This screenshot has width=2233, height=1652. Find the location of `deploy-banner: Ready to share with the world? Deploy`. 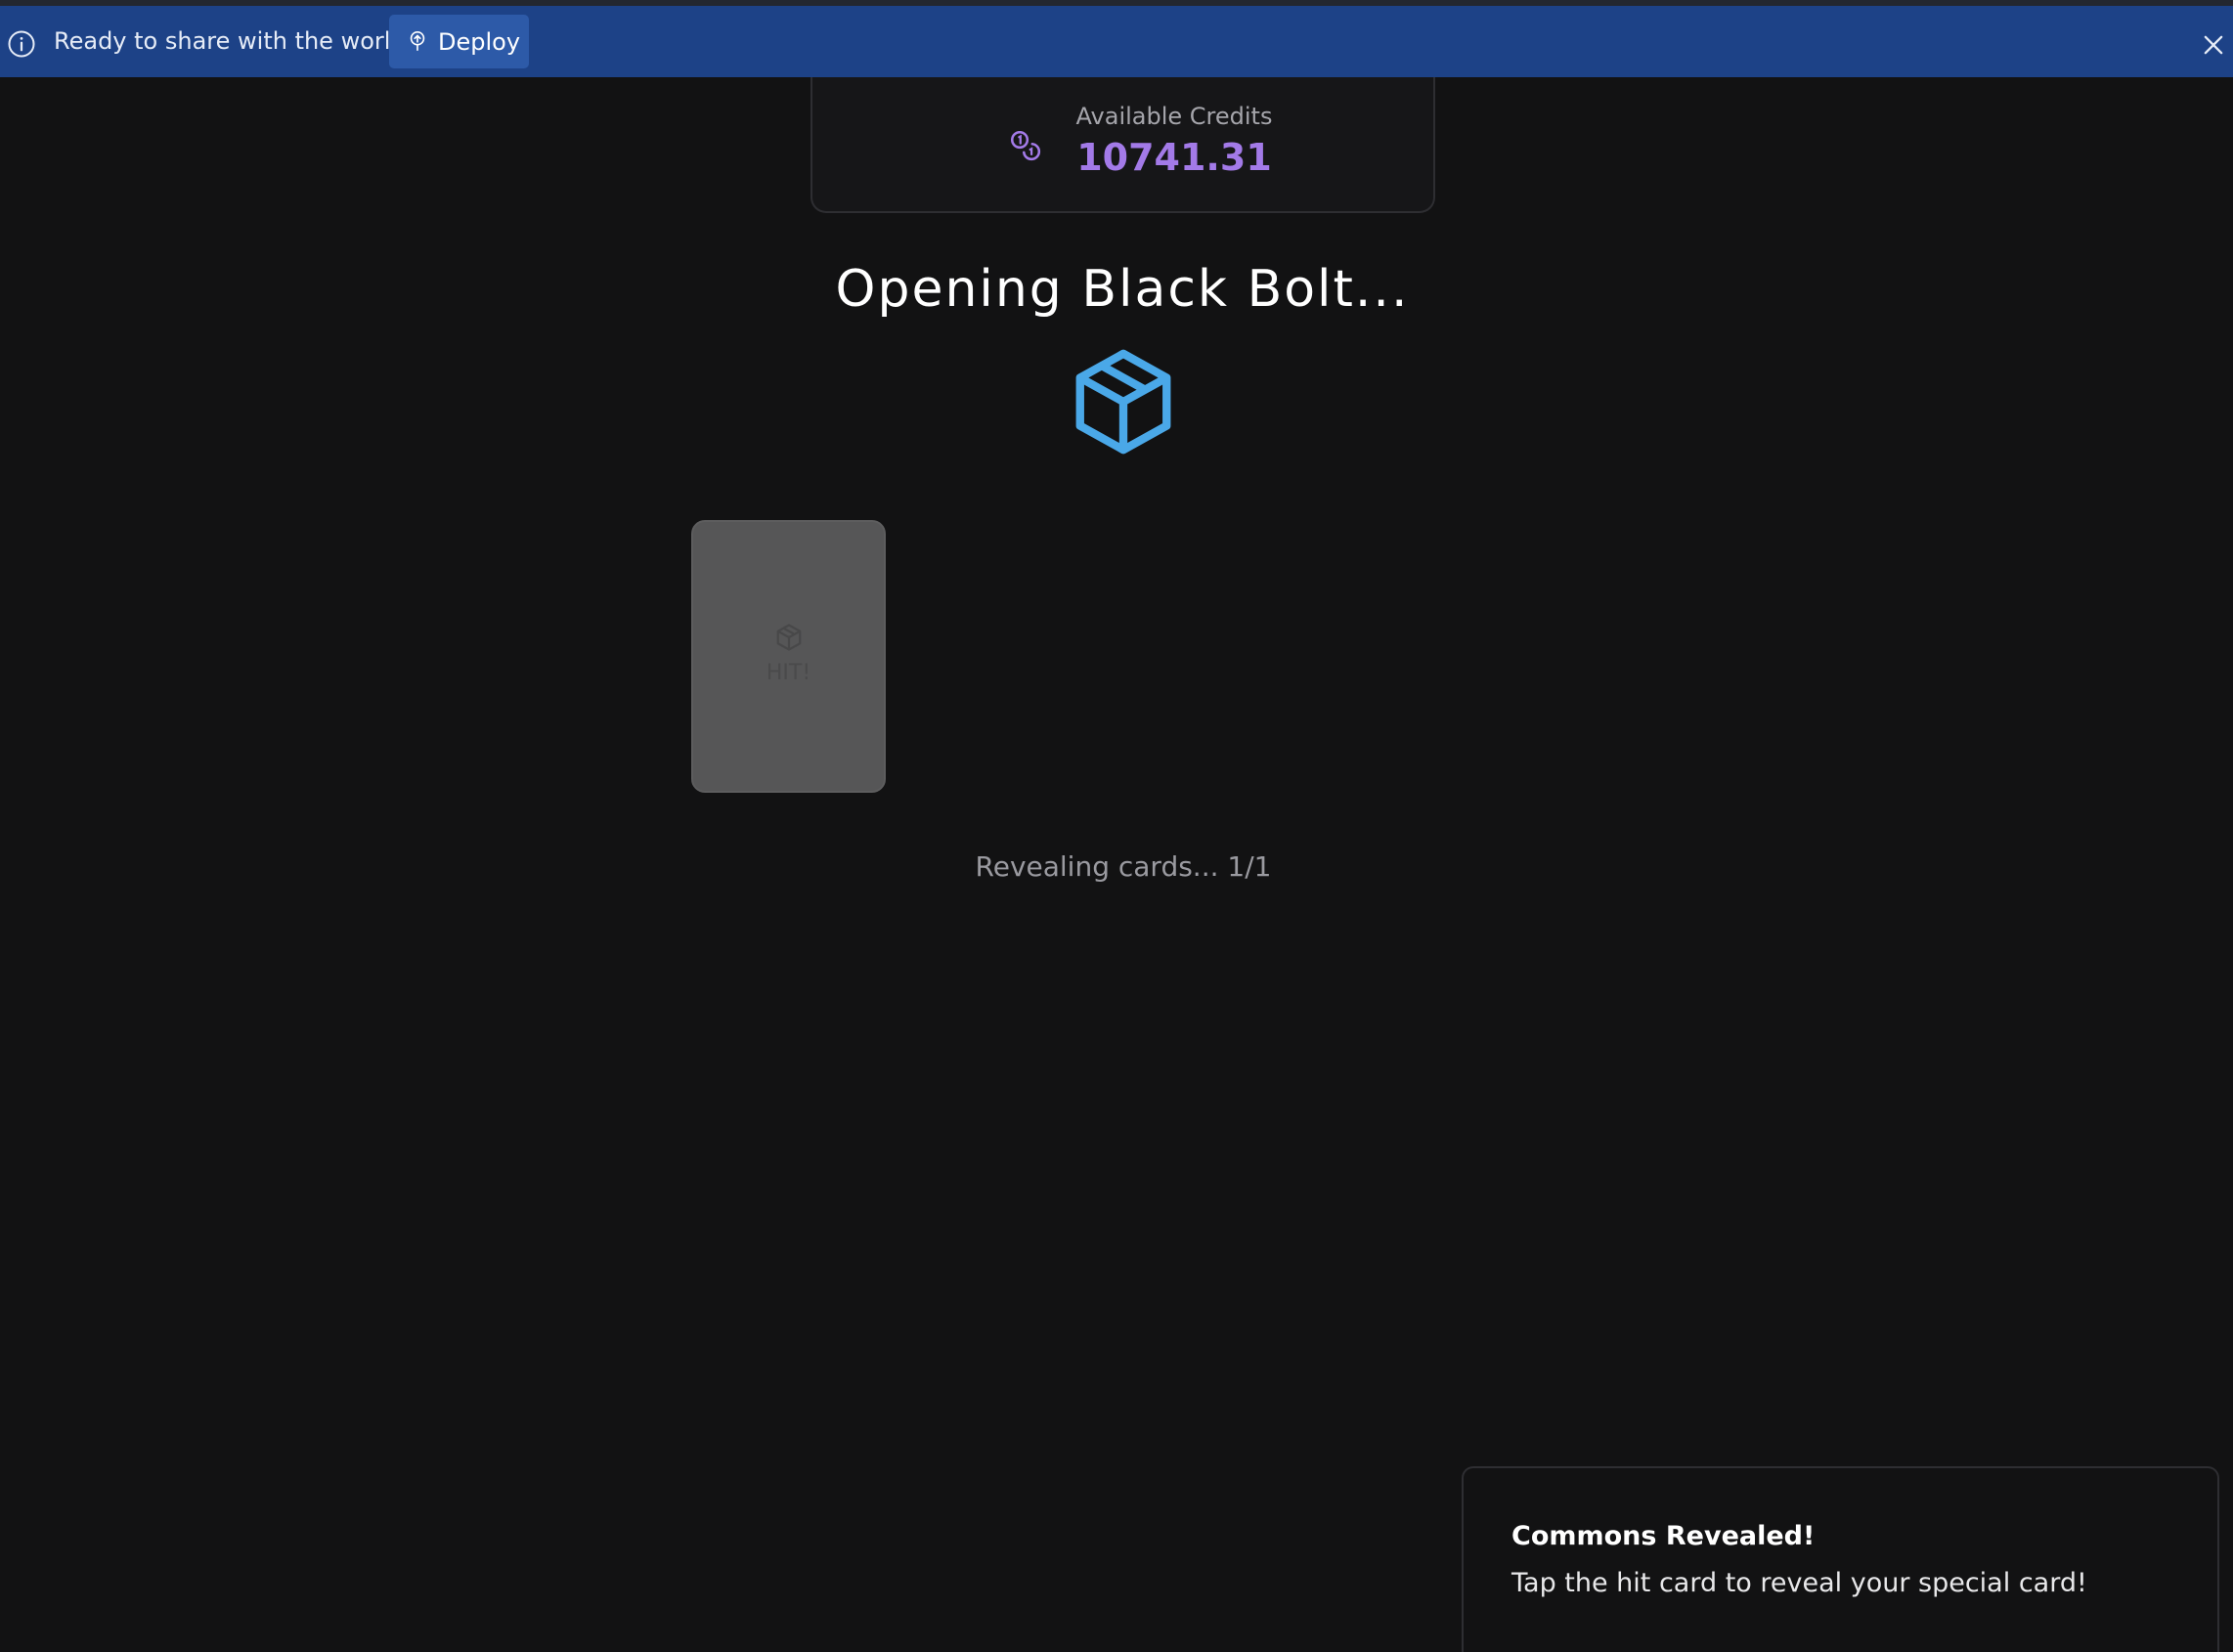

deploy-banner: Ready to share with the world? Deploy is located at coordinates (1117, 41).